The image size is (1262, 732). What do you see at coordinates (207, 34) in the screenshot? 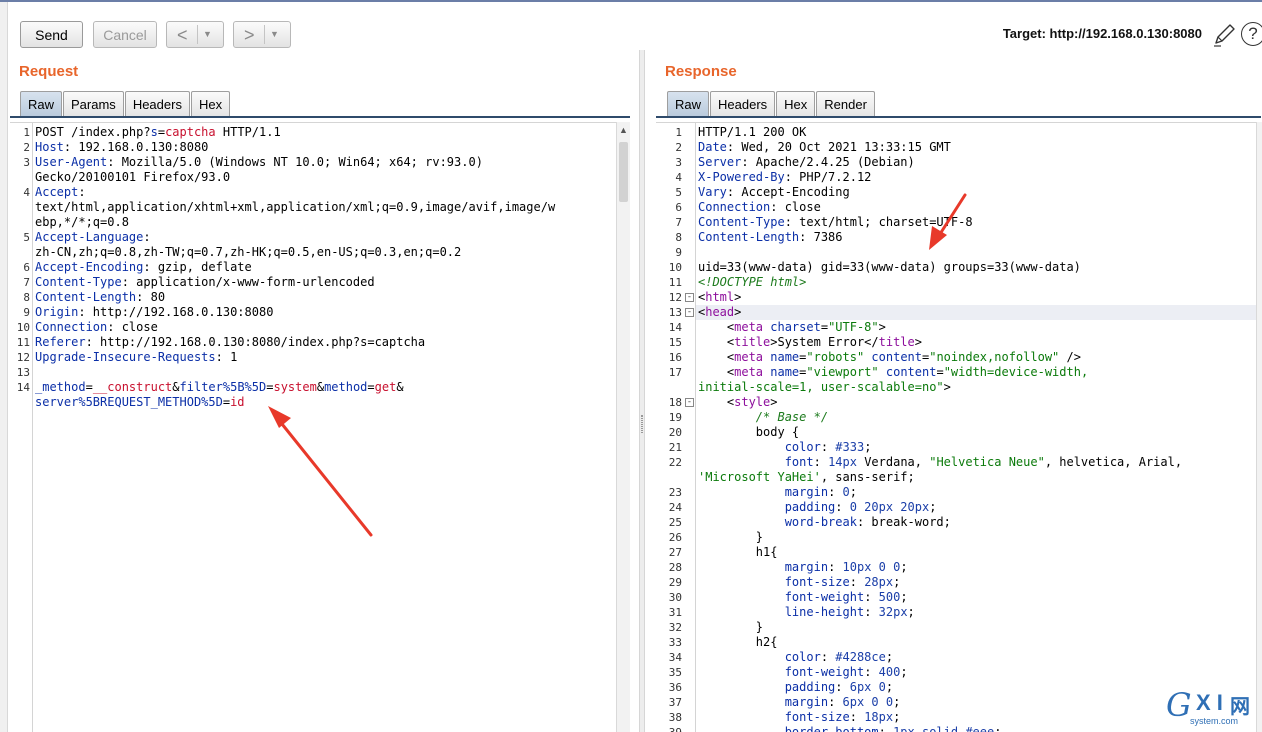
I see `back-dropdown-icon: ▼` at bounding box center [207, 34].